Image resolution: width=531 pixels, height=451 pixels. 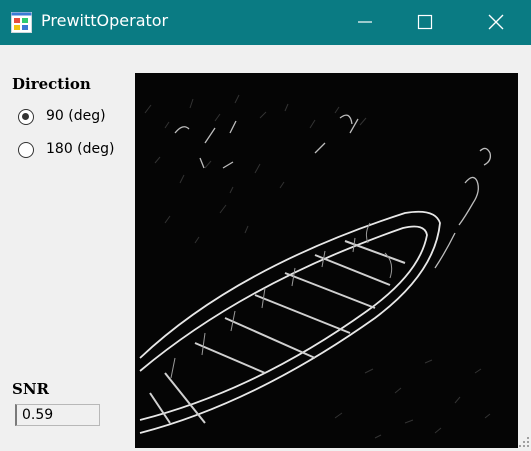 What do you see at coordinates (38, 415) in the screenshot?
I see `snr-value: 0.59` at bounding box center [38, 415].